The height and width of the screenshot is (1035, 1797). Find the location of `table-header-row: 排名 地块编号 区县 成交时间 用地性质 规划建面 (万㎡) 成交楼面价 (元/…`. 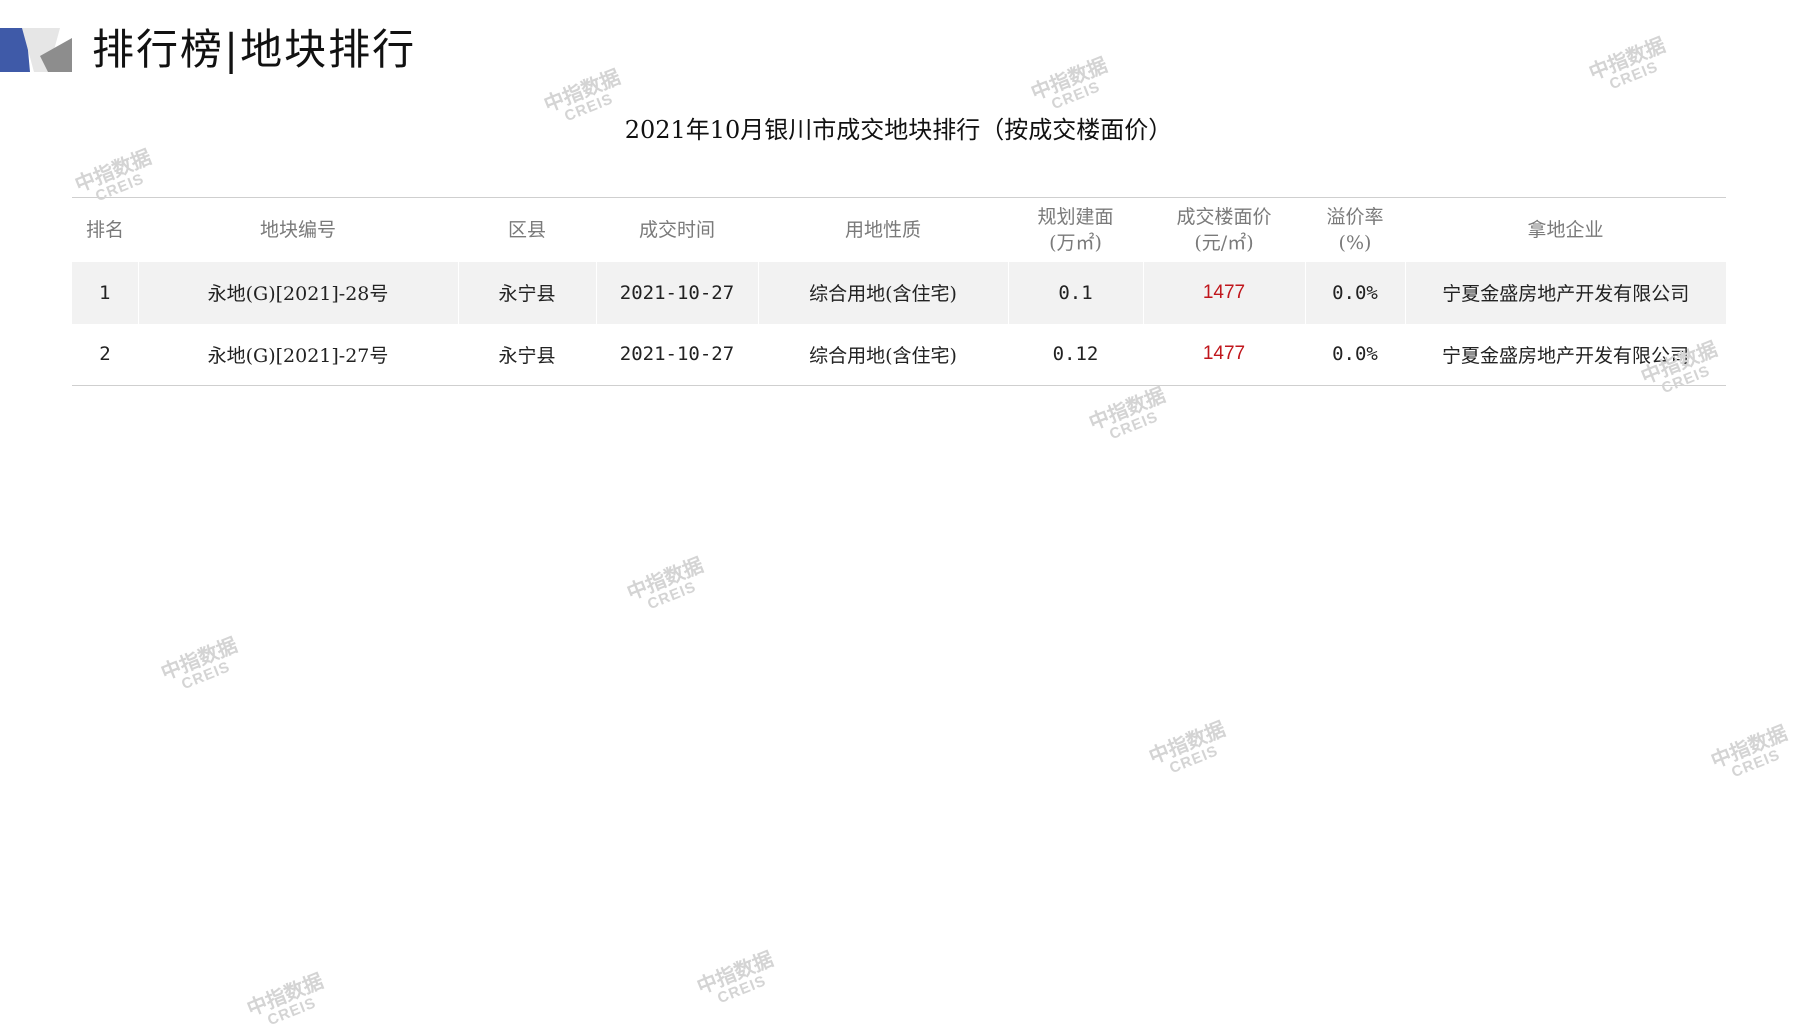

table-header-row: 排名 地块编号 区县 成交时间 用地性质 规划建面 (万㎡) 成交楼面价 (元/… is located at coordinates (899, 229).